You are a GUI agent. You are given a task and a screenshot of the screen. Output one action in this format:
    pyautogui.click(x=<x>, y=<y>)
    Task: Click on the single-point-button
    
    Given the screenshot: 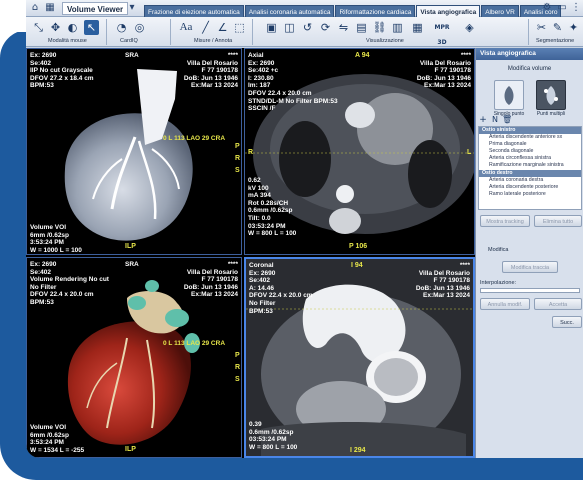 What is the action you would take?
    pyautogui.click(x=509, y=95)
    